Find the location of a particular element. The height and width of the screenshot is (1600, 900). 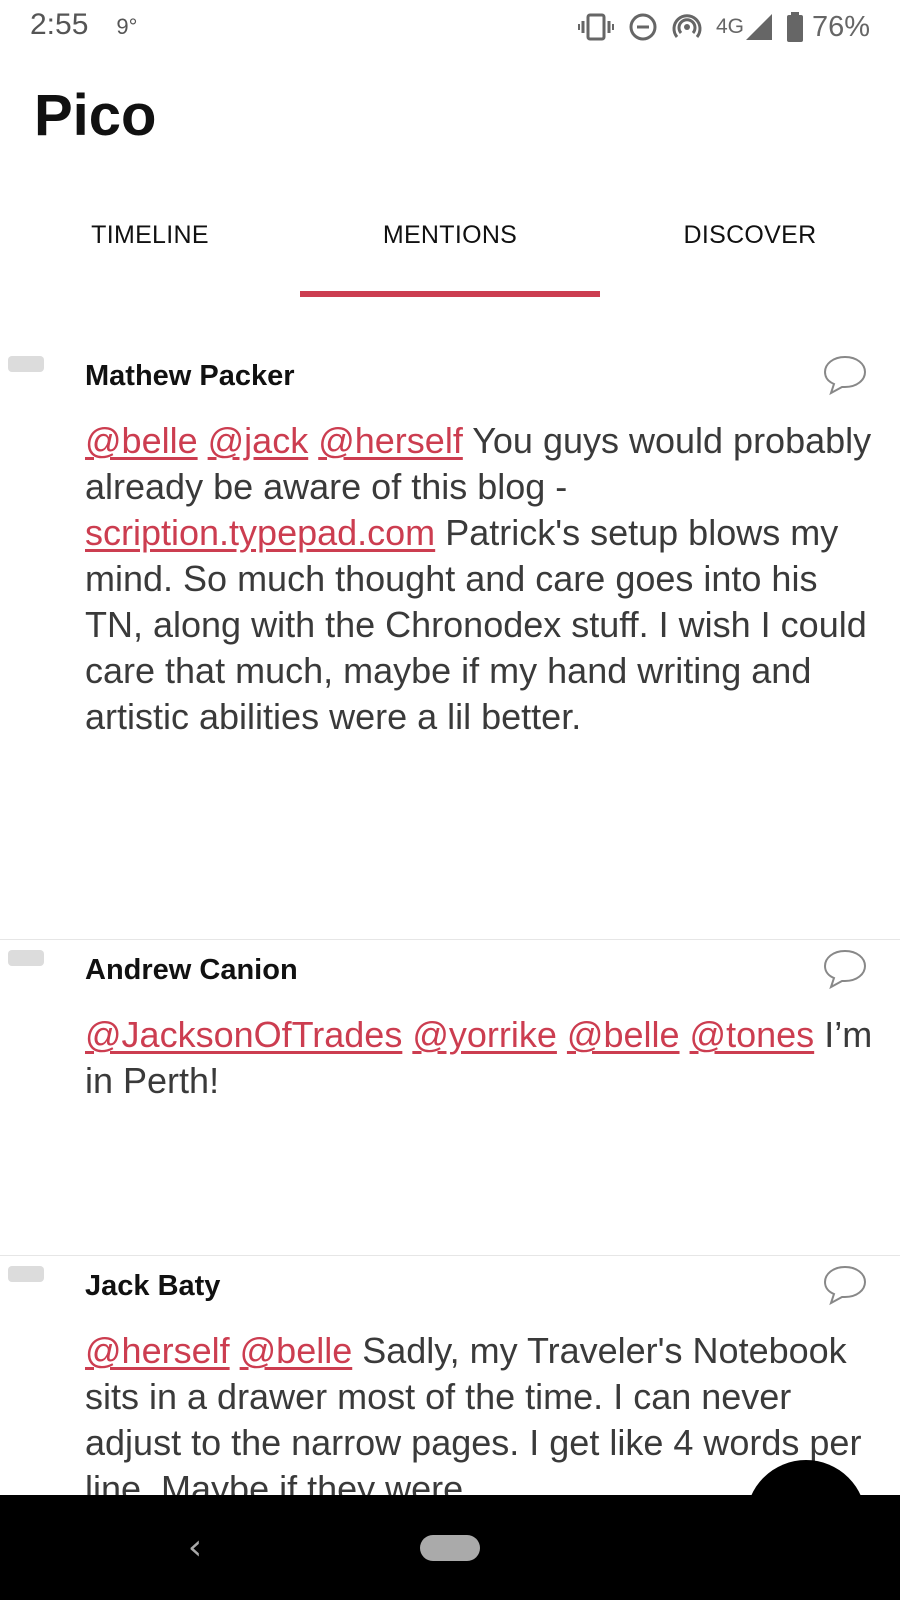

back-icon: ‹ is located at coordinates (195, 1547).